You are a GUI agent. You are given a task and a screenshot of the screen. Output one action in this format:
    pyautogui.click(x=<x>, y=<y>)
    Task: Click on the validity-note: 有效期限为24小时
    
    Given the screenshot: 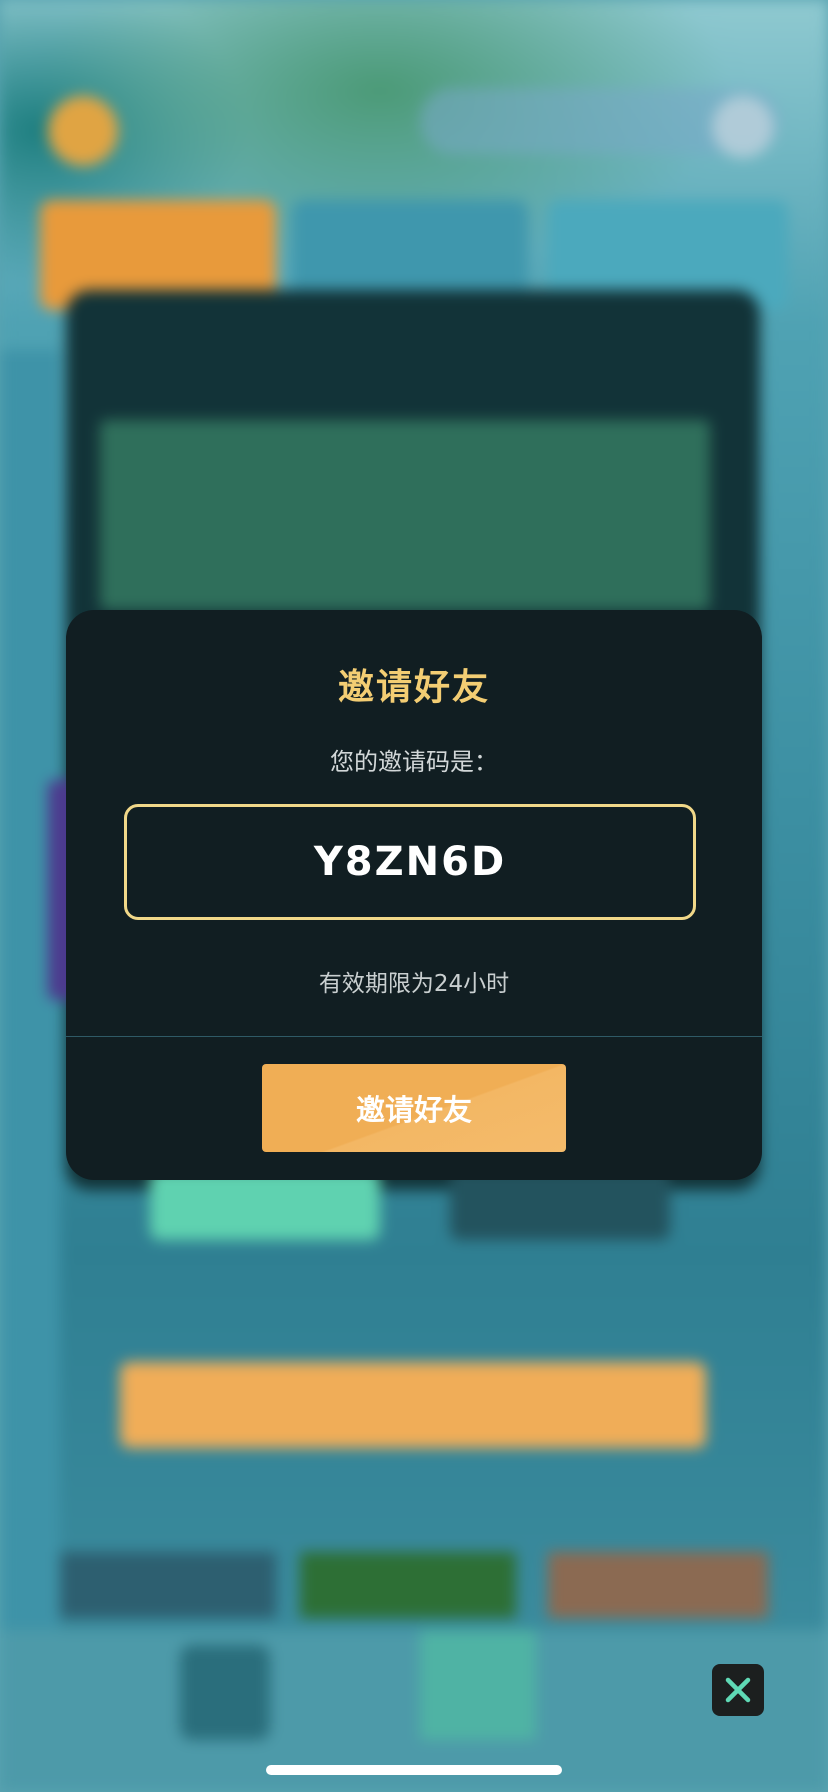 What is the action you would take?
    pyautogui.click(x=414, y=984)
    